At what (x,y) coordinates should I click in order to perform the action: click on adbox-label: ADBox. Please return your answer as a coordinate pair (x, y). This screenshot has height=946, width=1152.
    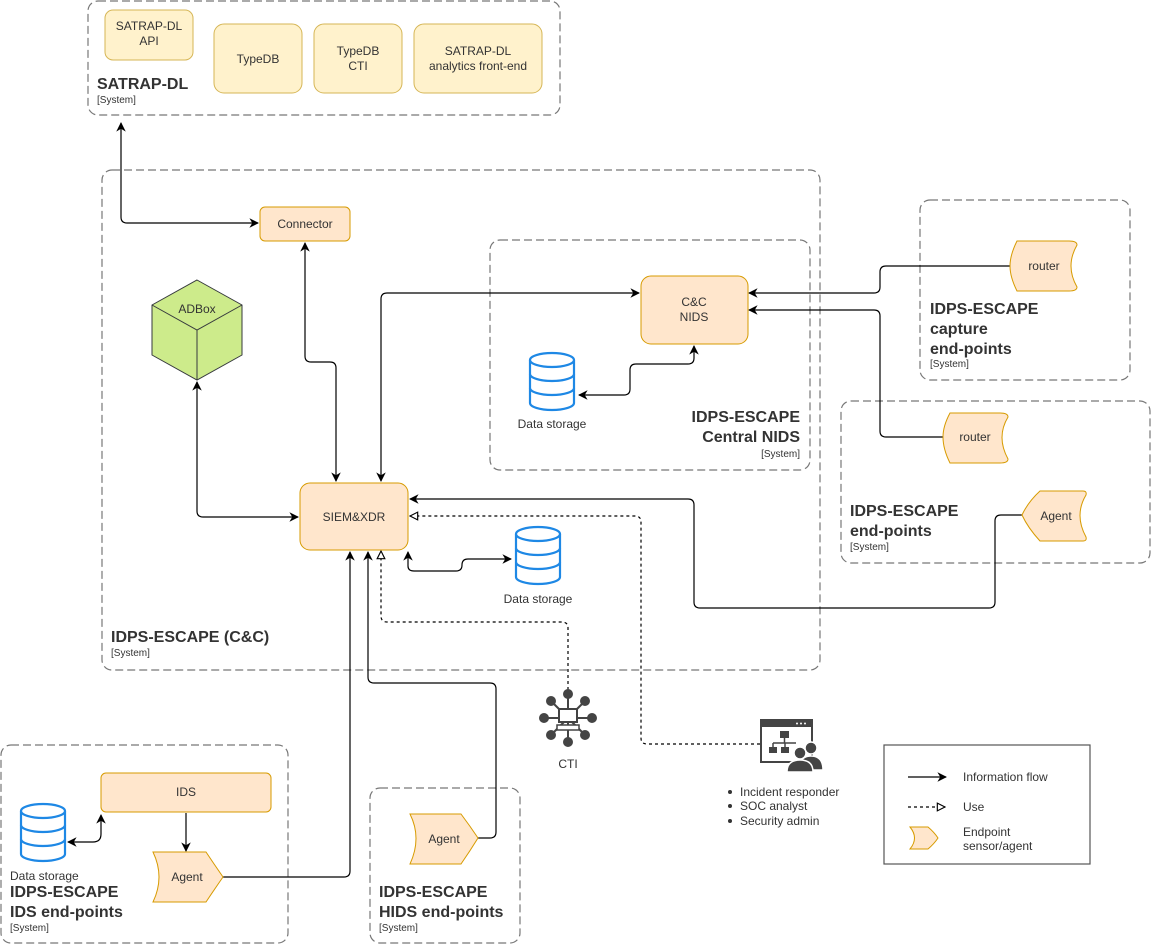
    Looking at the image, I should click on (196, 309).